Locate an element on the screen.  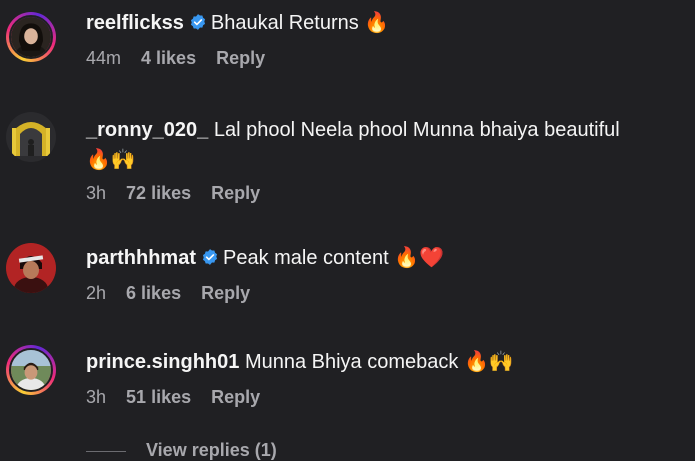
comment-text-line: reelflickss Bhaukal Returns 🔥 is located at coordinates (385, 23).